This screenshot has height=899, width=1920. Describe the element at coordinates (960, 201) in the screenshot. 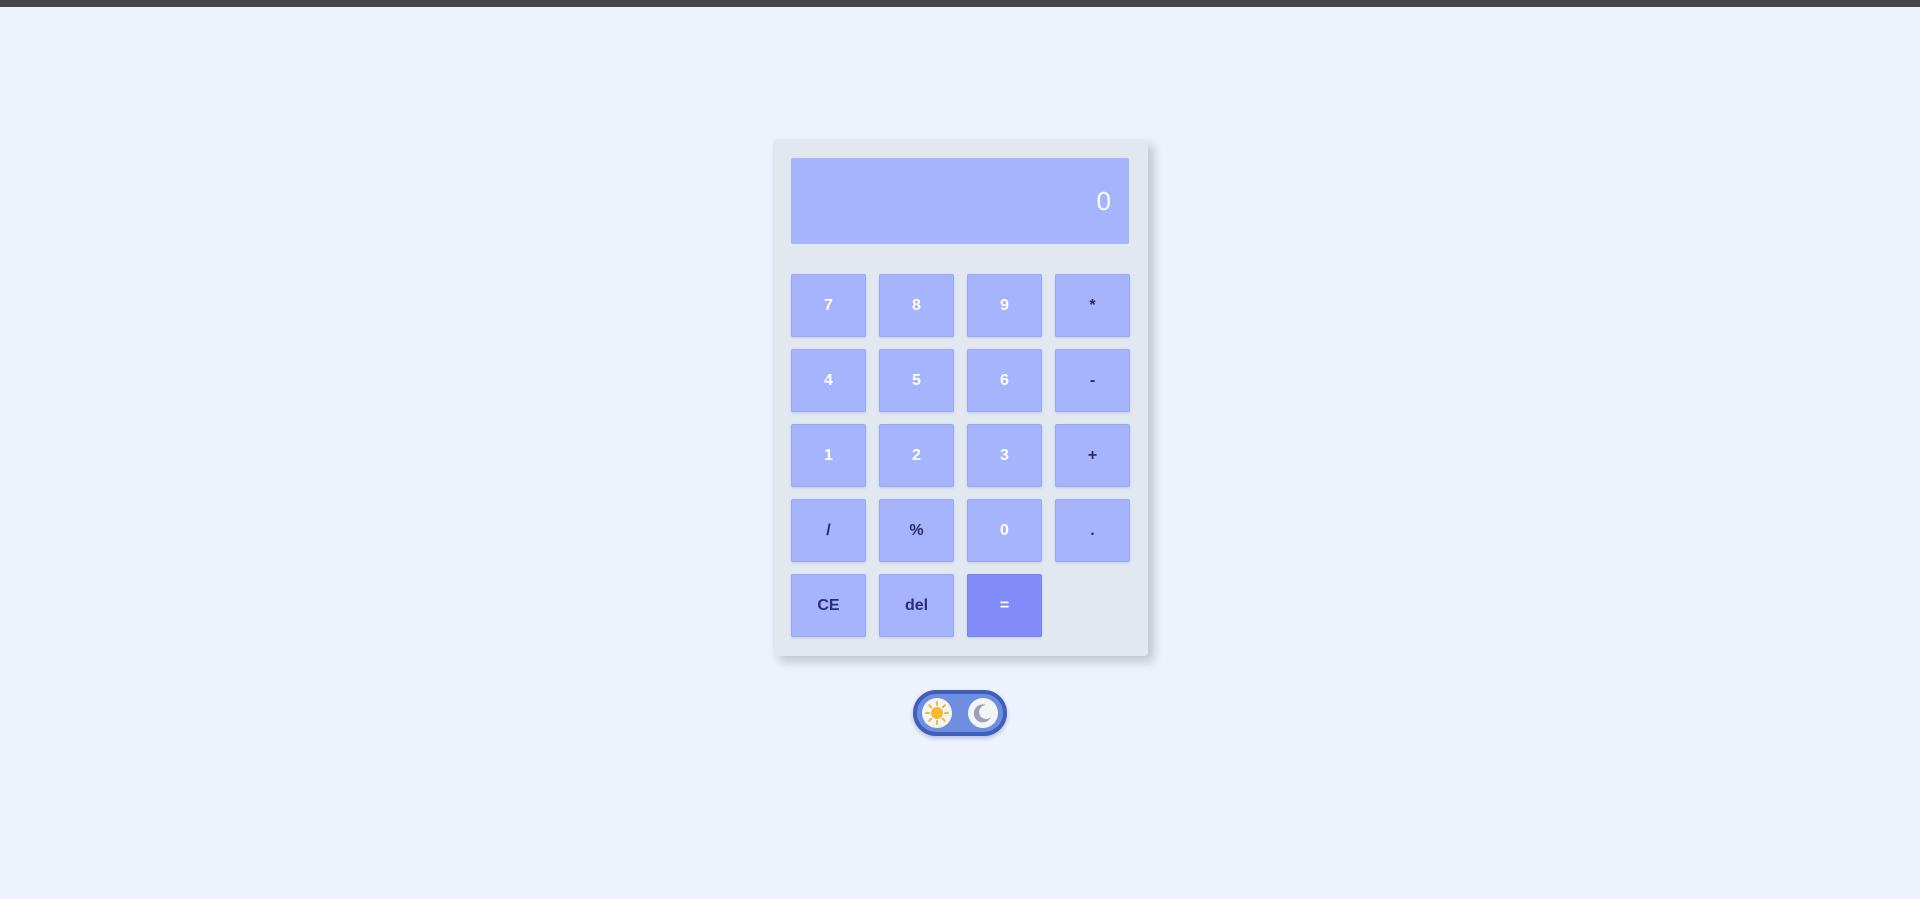

I see `calculator-display: 0` at that location.